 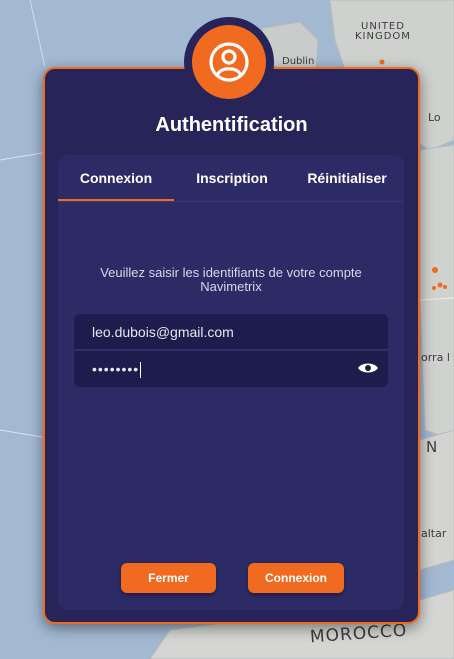 What do you see at coordinates (231, 201) in the screenshot?
I see `tab-divider` at bounding box center [231, 201].